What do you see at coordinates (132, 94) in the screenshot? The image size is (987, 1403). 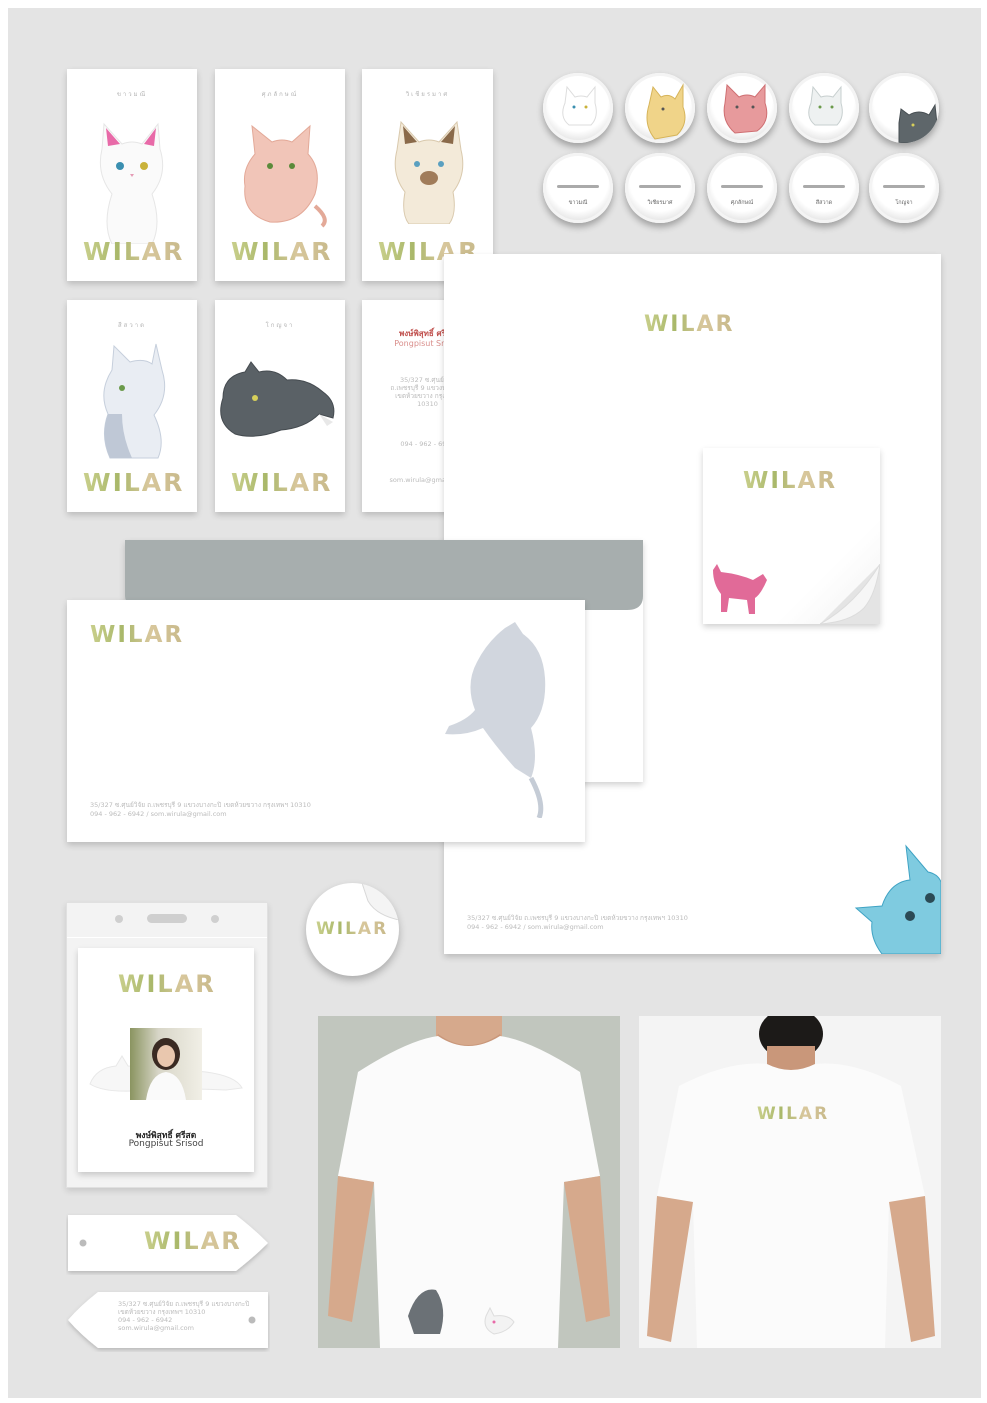 I see `card-label: ขาวมณี` at bounding box center [132, 94].